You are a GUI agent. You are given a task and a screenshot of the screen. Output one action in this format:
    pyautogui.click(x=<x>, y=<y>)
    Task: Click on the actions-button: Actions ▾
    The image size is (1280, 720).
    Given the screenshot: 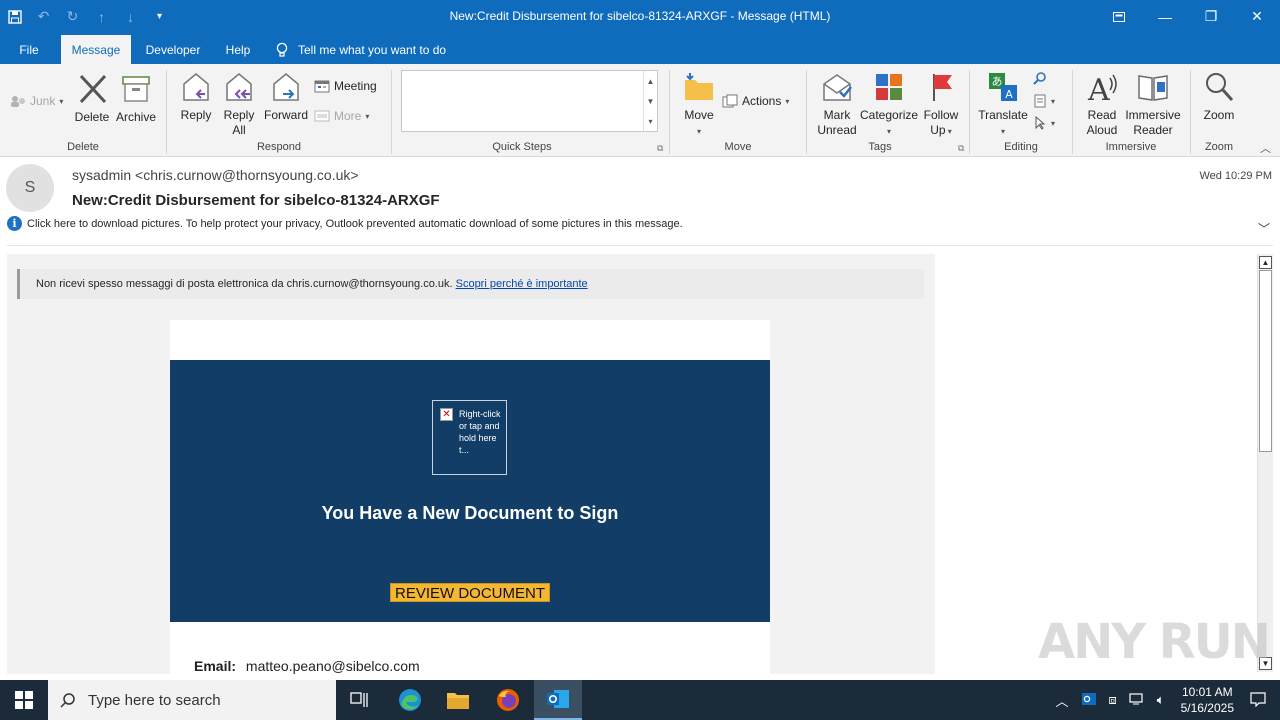 What is the action you would take?
    pyautogui.click(x=755, y=101)
    